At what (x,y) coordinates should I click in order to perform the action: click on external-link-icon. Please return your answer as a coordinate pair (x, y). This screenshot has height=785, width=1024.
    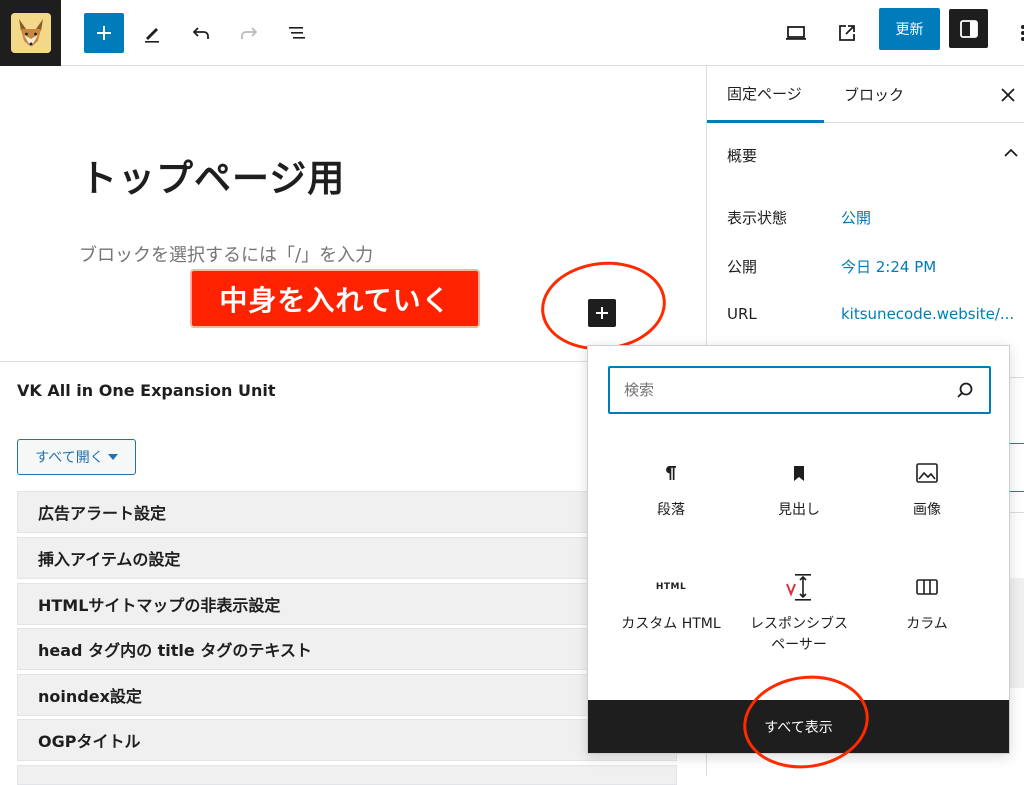
    Looking at the image, I should click on (847, 33).